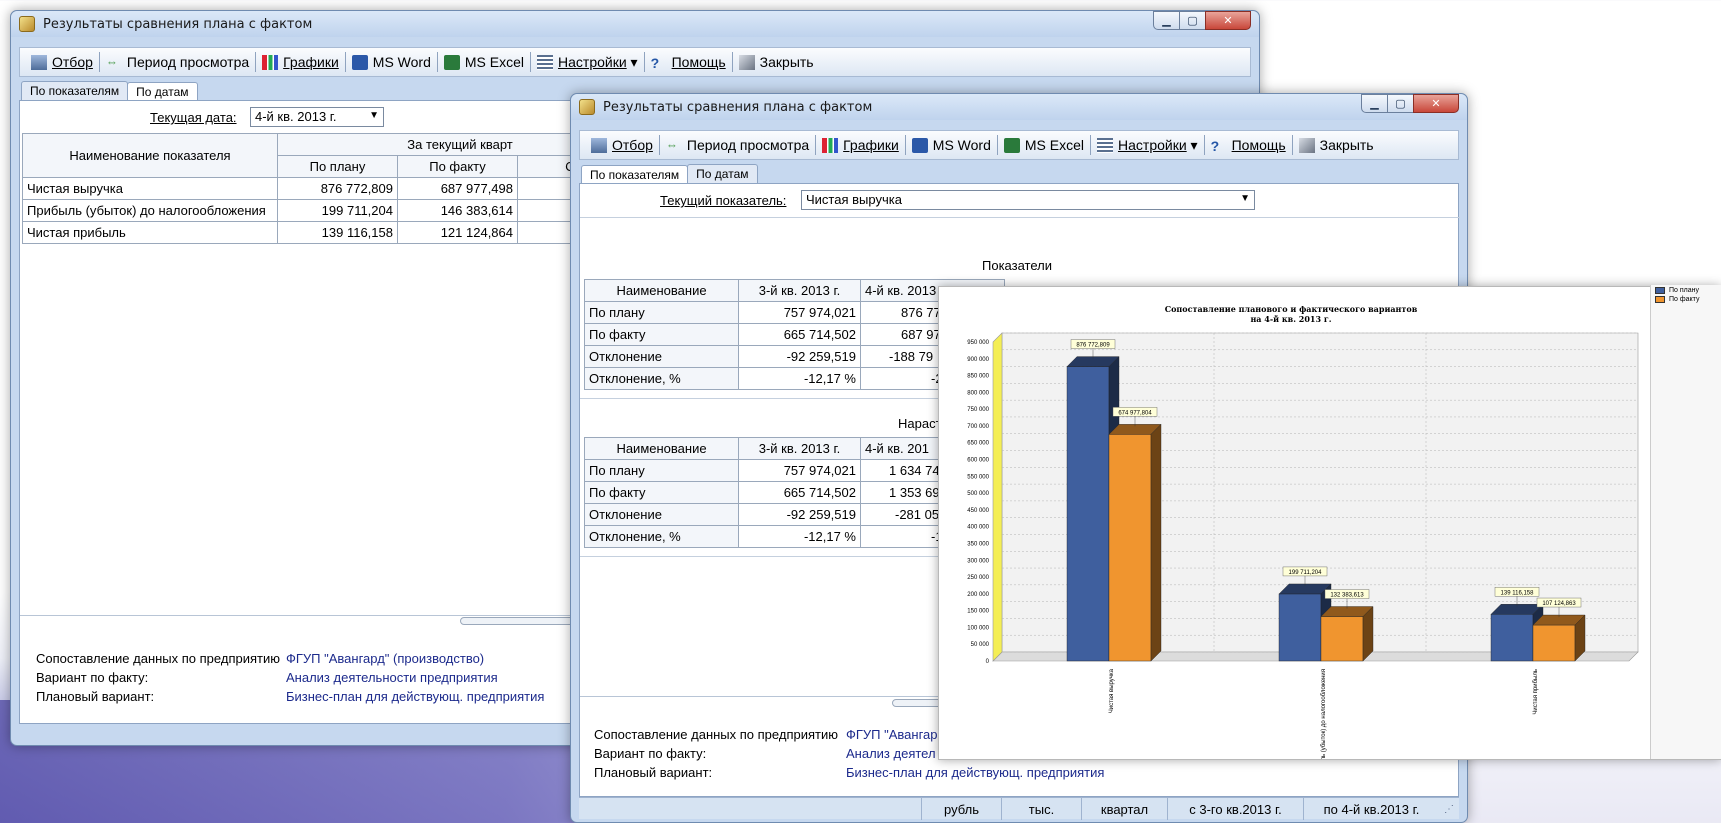 This screenshot has height=823, width=1721. I want to click on company-link: ФГУП "Авангар, so click(892, 736).